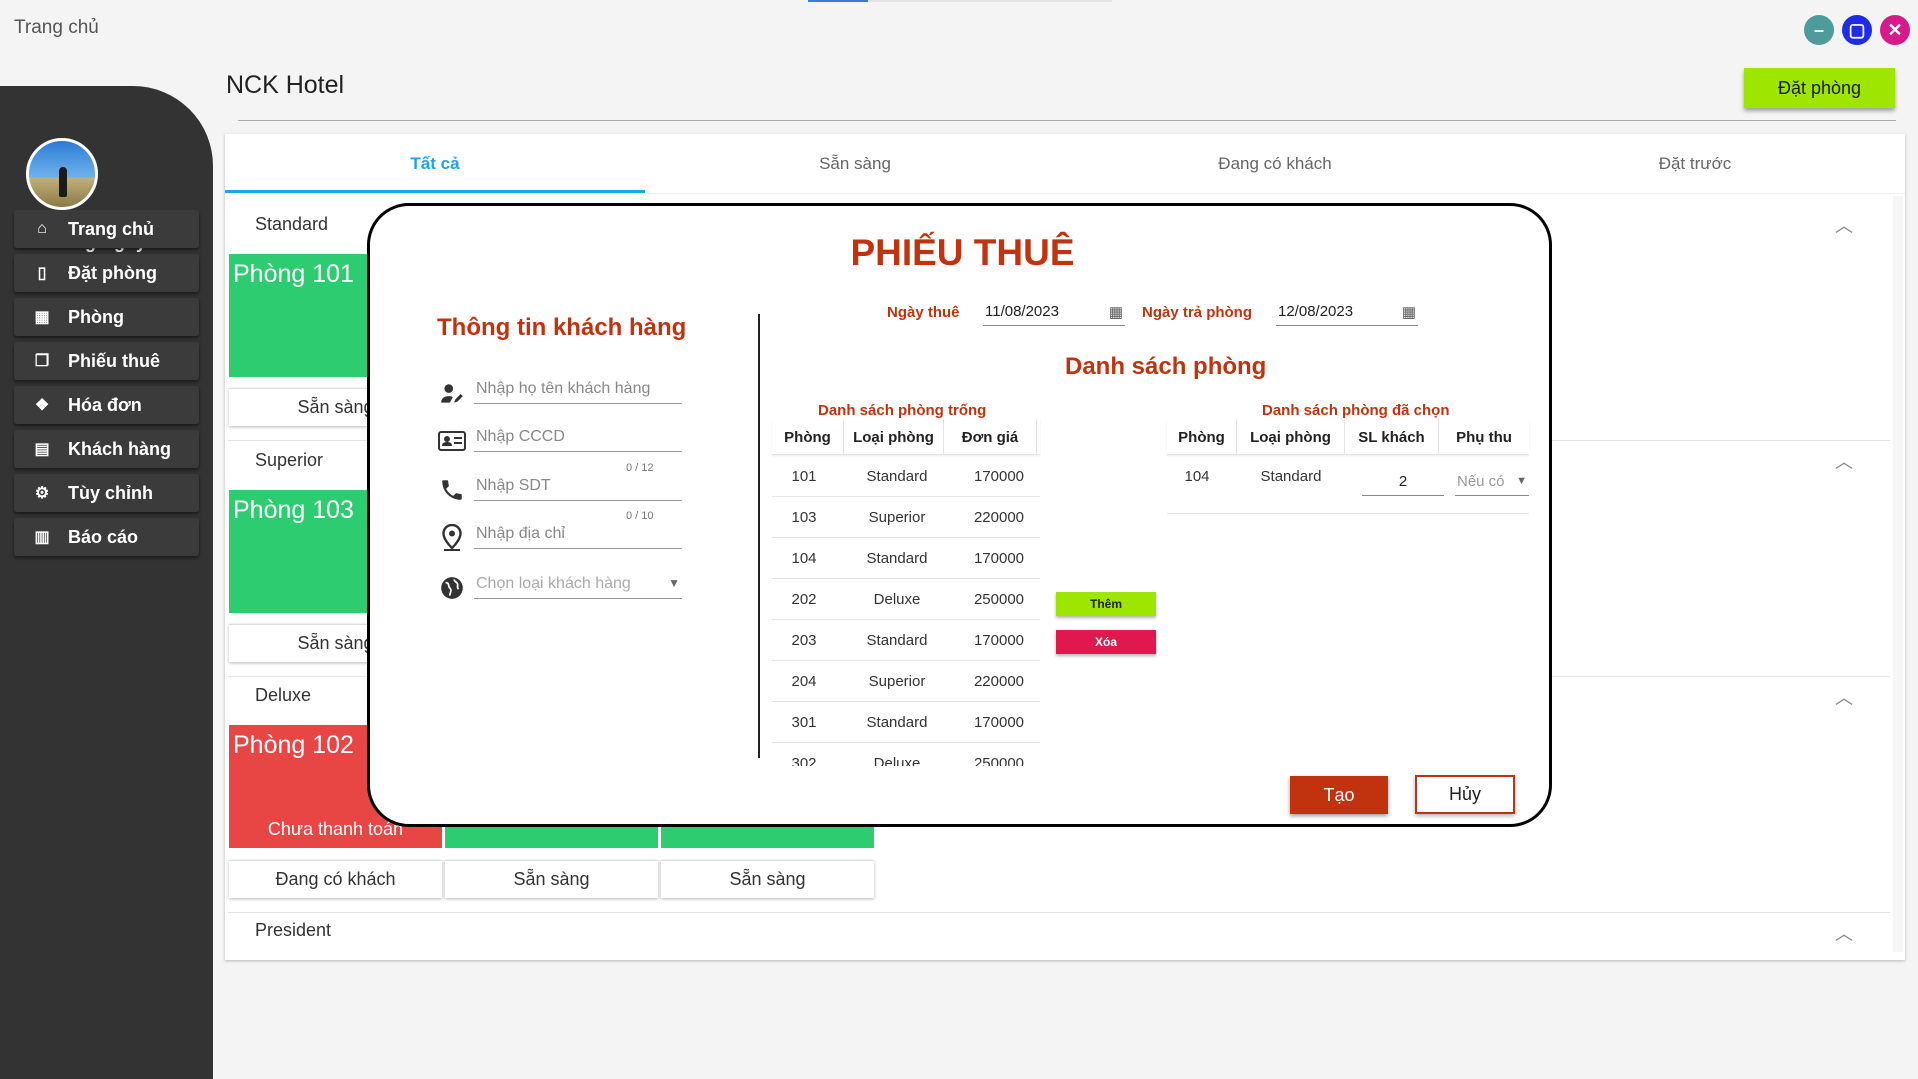 The width and height of the screenshot is (1918, 1079). I want to click on column-header: Đơn giá, so click(990, 437).